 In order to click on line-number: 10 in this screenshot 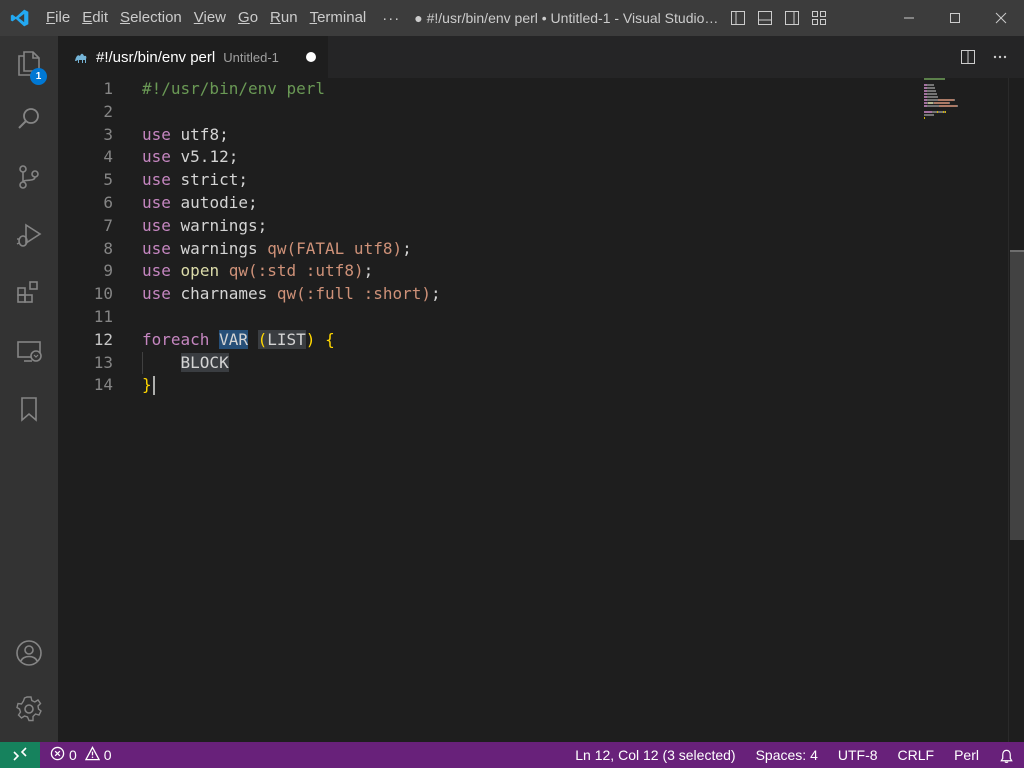, I will do `click(103, 294)`.